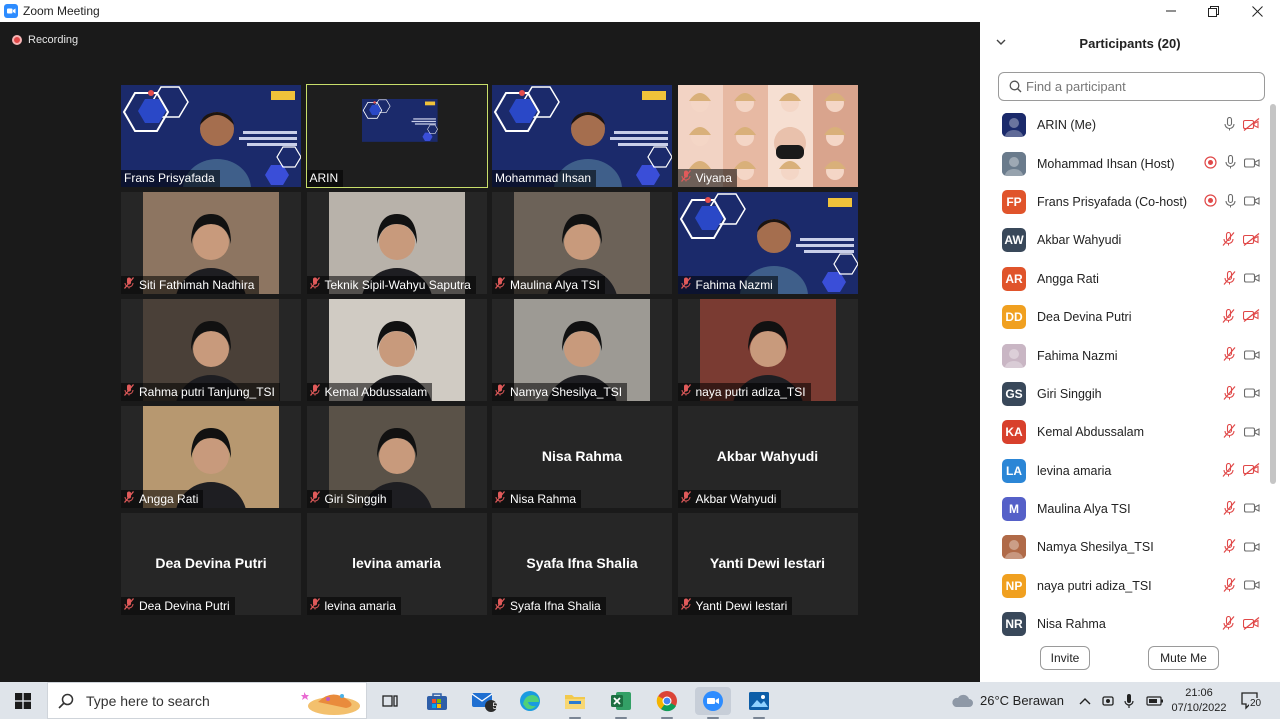 The image size is (1280, 719). Describe the element at coordinates (1155, 701) in the screenshot. I see `battery-icon` at that location.